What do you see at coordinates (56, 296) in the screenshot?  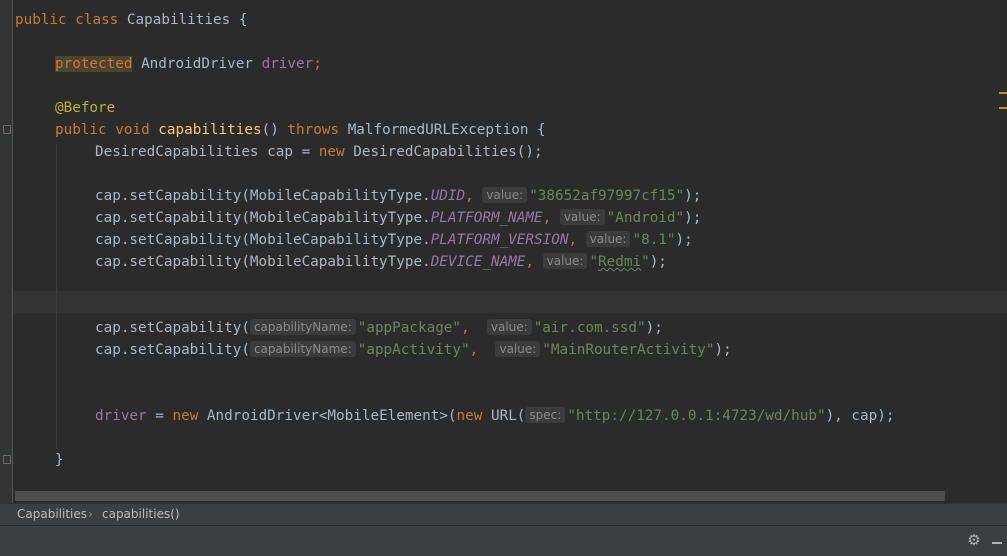 I see `indent-guide` at bounding box center [56, 296].